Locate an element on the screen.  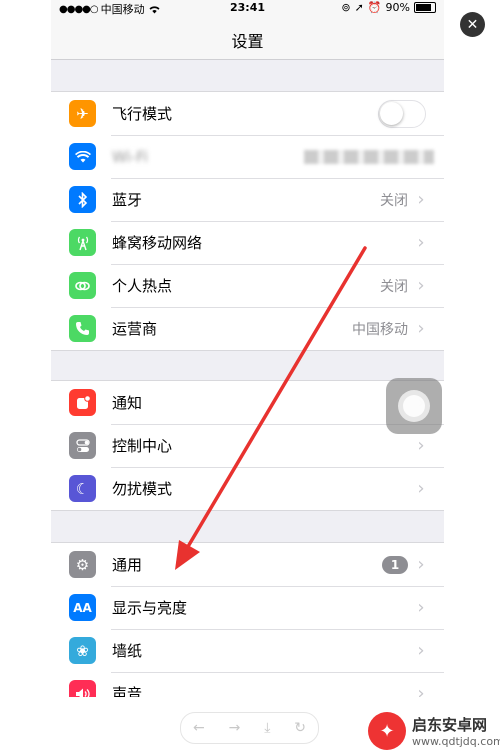
rotate-icon: ↻ is located at coordinates (300, 728).